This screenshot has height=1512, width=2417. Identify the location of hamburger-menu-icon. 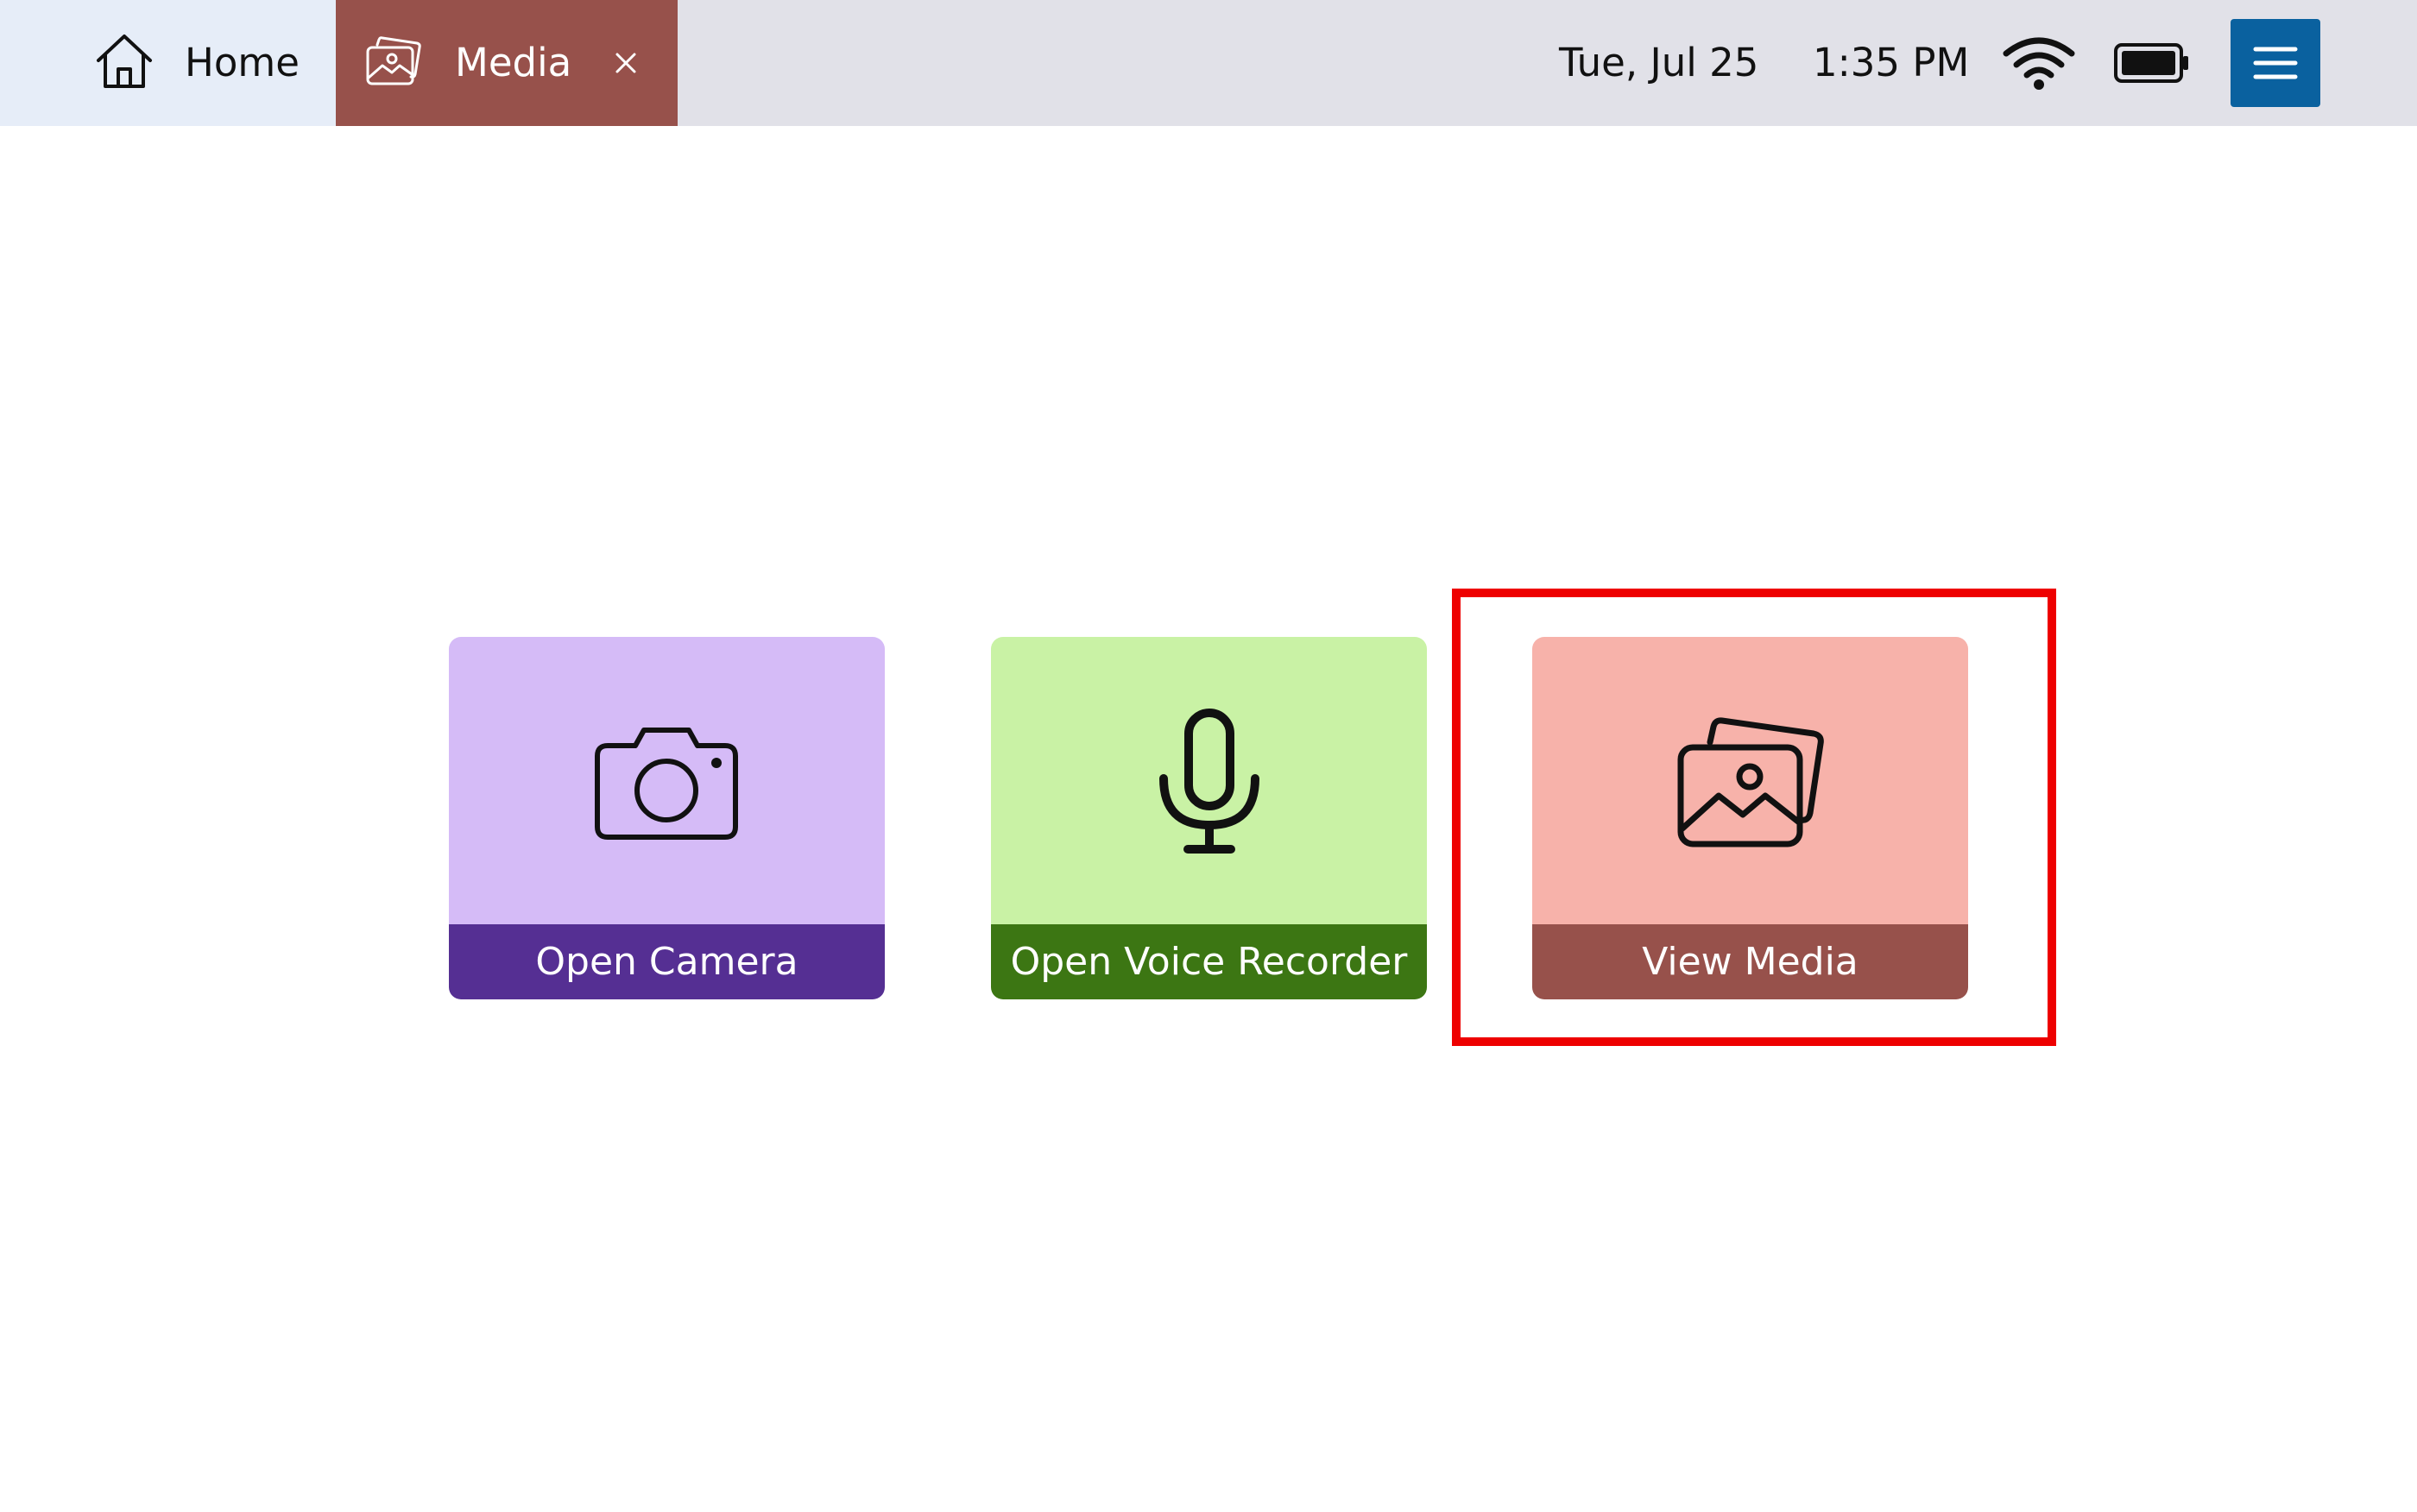
(2275, 63).